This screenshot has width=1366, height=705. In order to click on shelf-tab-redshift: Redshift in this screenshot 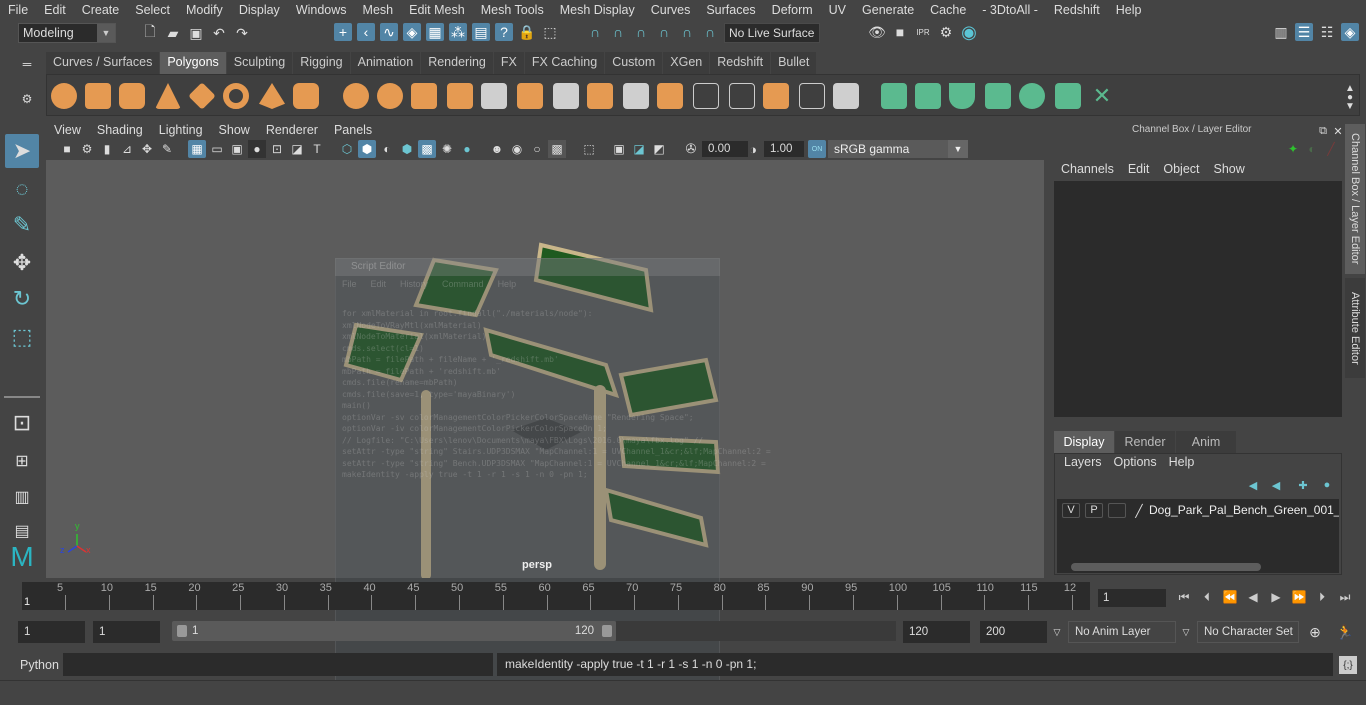, I will do `click(740, 63)`.